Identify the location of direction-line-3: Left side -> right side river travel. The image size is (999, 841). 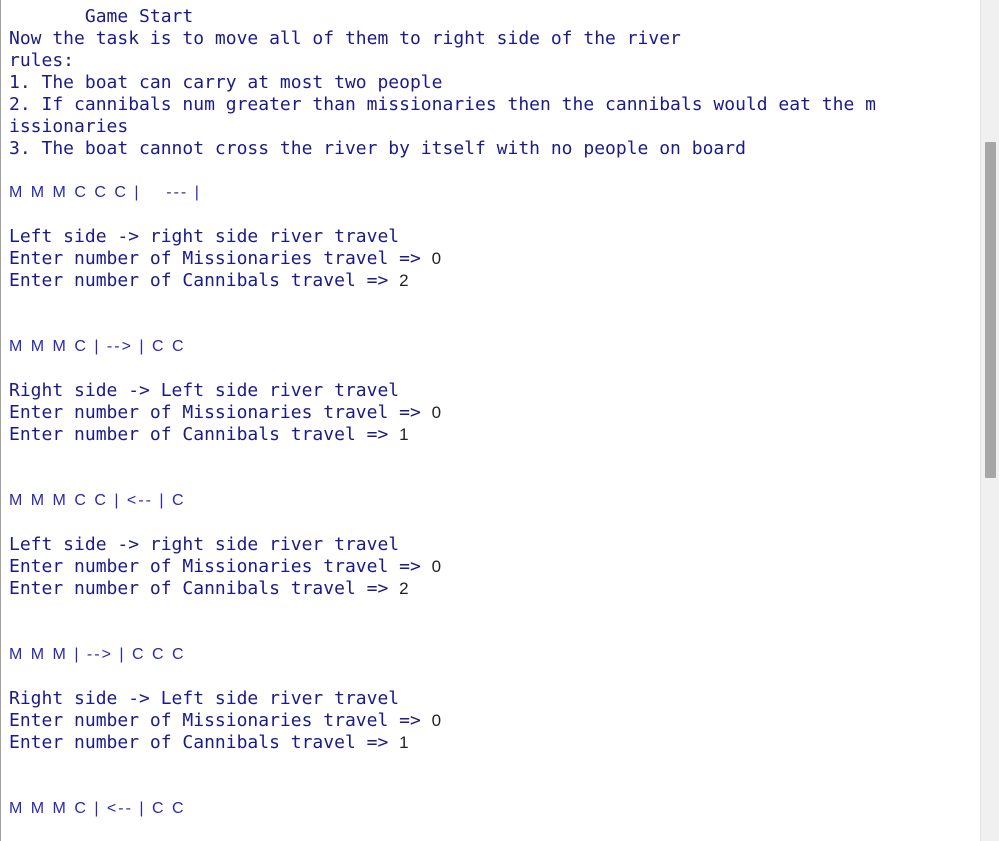
(204, 544).